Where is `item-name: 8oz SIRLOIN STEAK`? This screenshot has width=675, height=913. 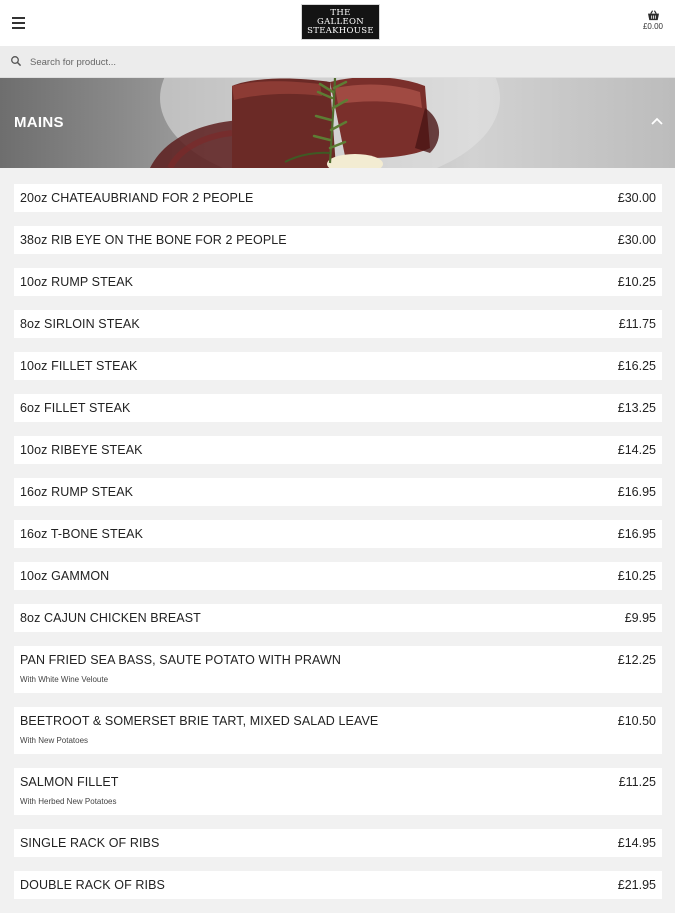
item-name: 8oz SIRLOIN STEAK is located at coordinates (80, 324).